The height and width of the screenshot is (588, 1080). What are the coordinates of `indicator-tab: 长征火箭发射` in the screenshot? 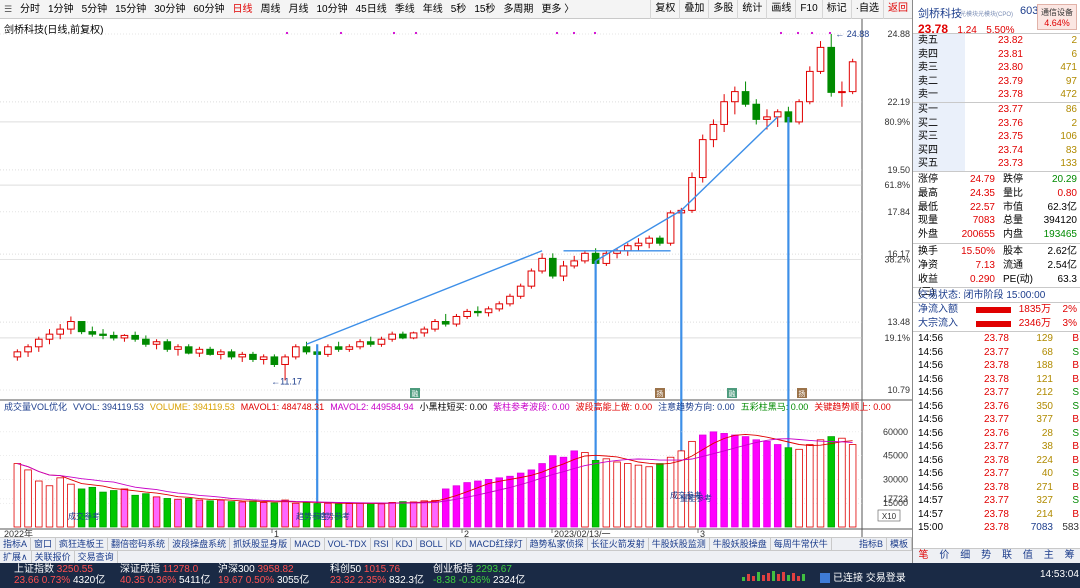 It's located at (618, 544).